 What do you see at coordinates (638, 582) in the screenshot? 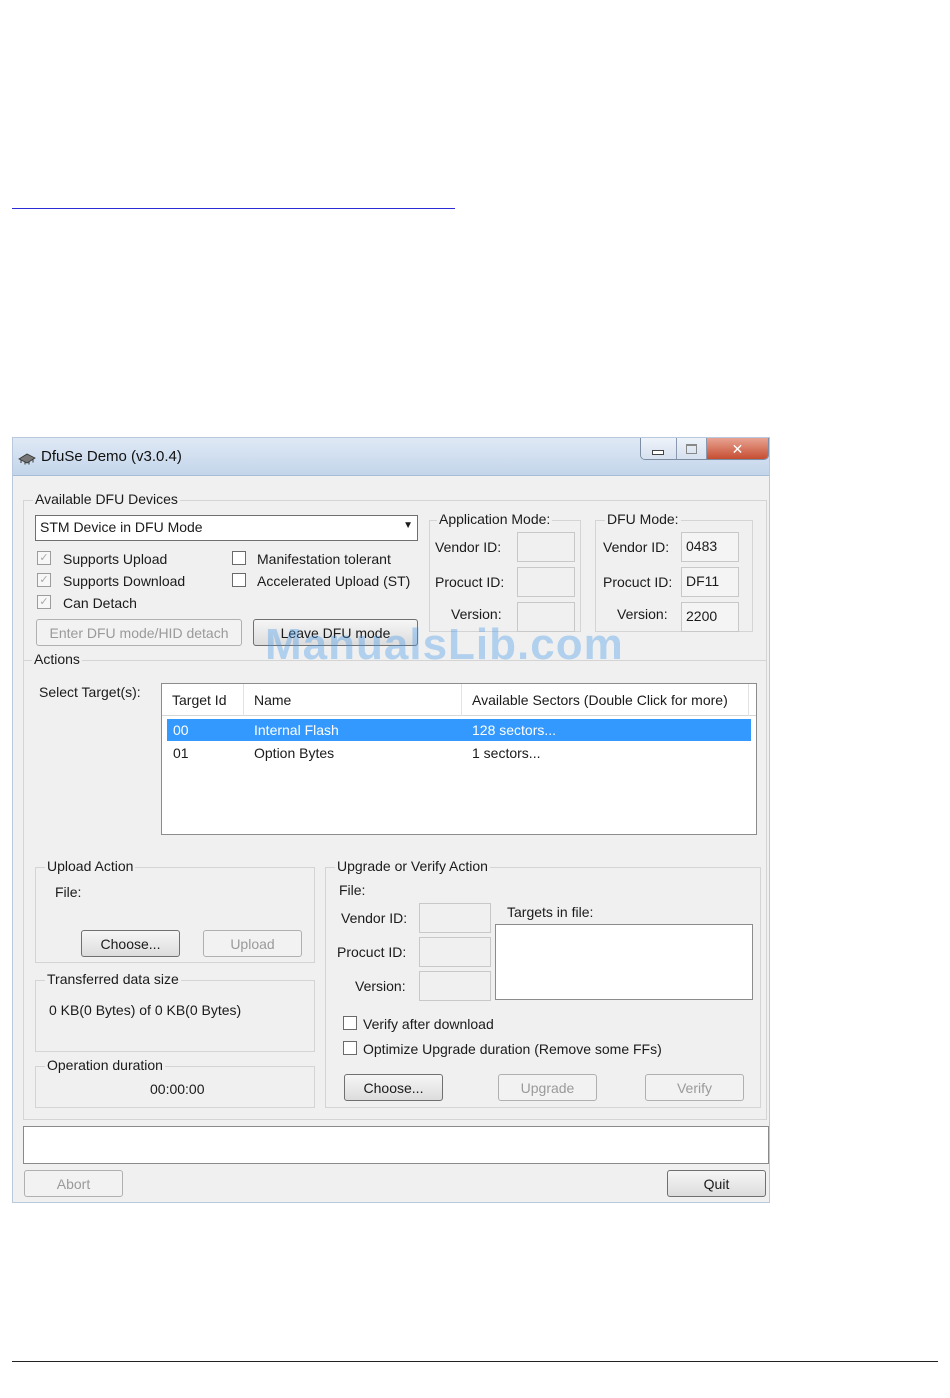
I see `dfu-product-label: Procuct ID:` at bounding box center [638, 582].